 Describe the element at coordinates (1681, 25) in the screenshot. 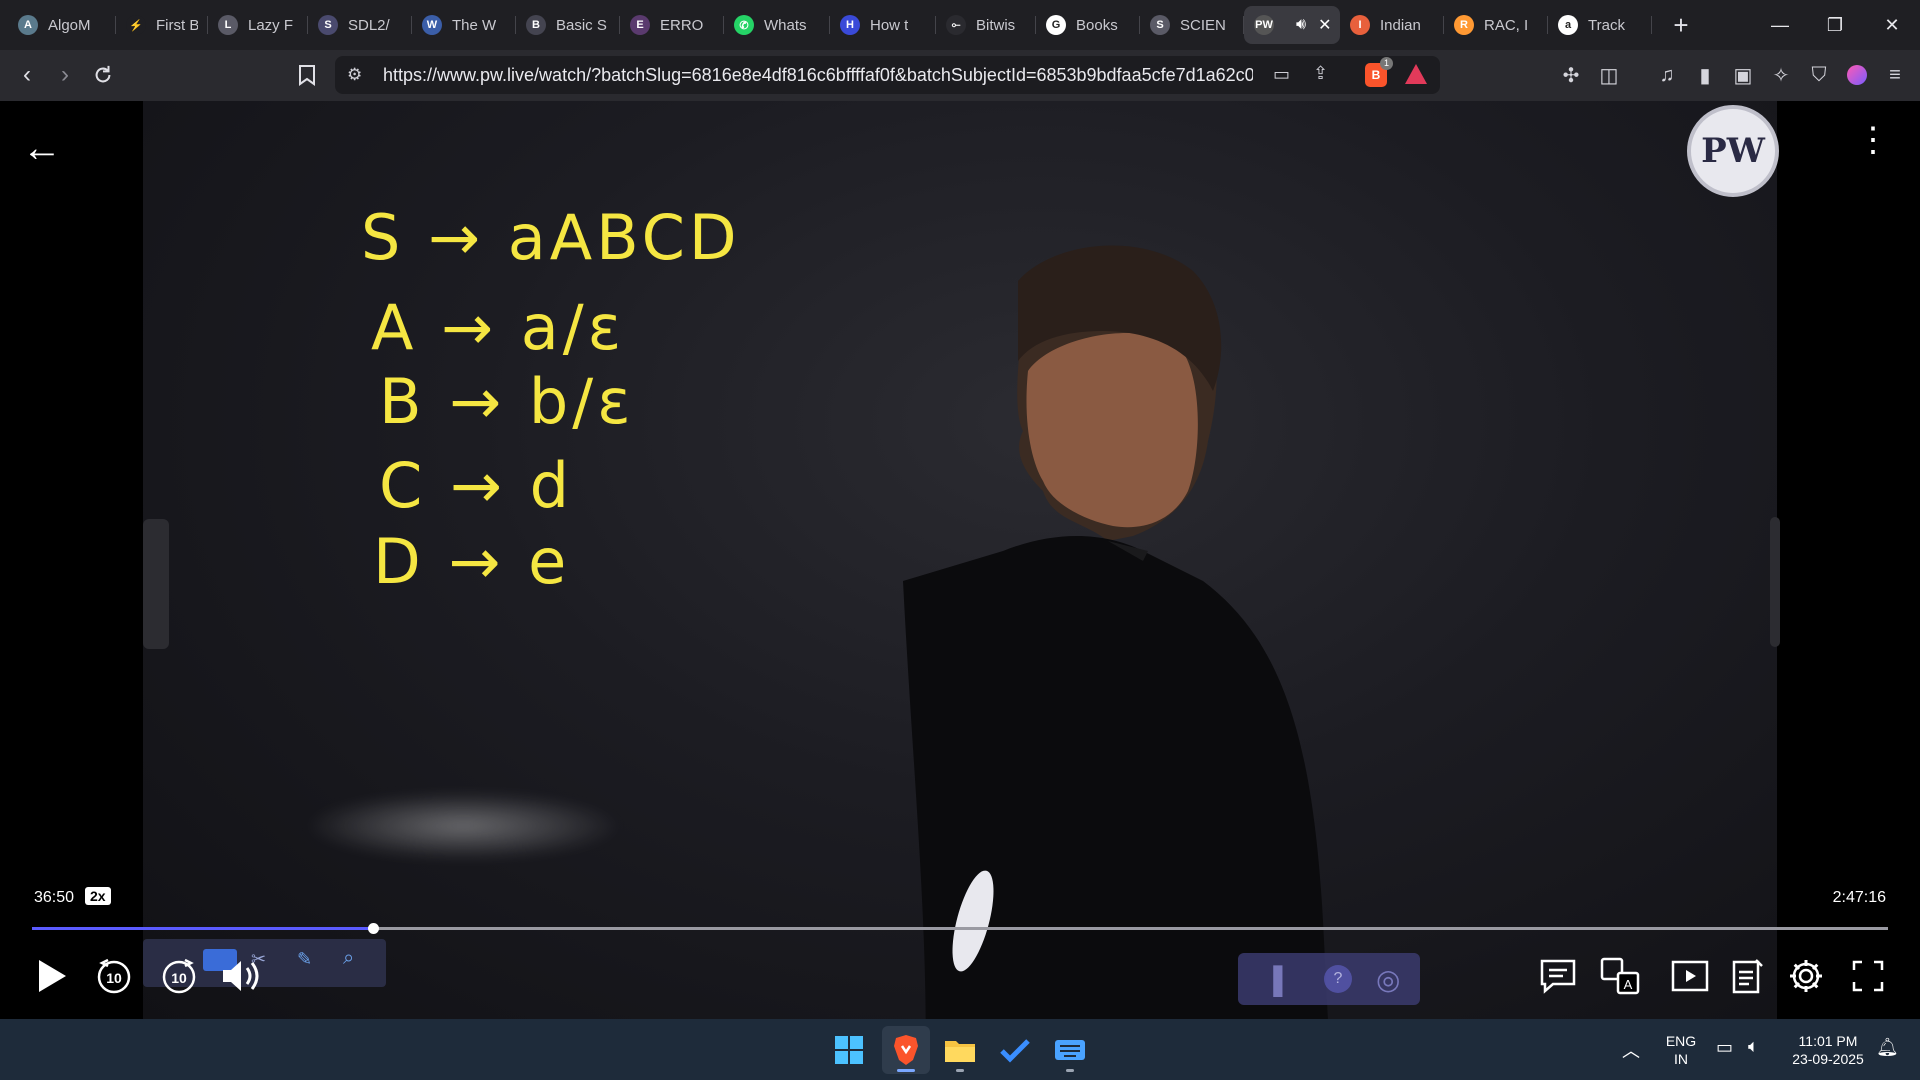

I see `new-tab-button: +` at that location.